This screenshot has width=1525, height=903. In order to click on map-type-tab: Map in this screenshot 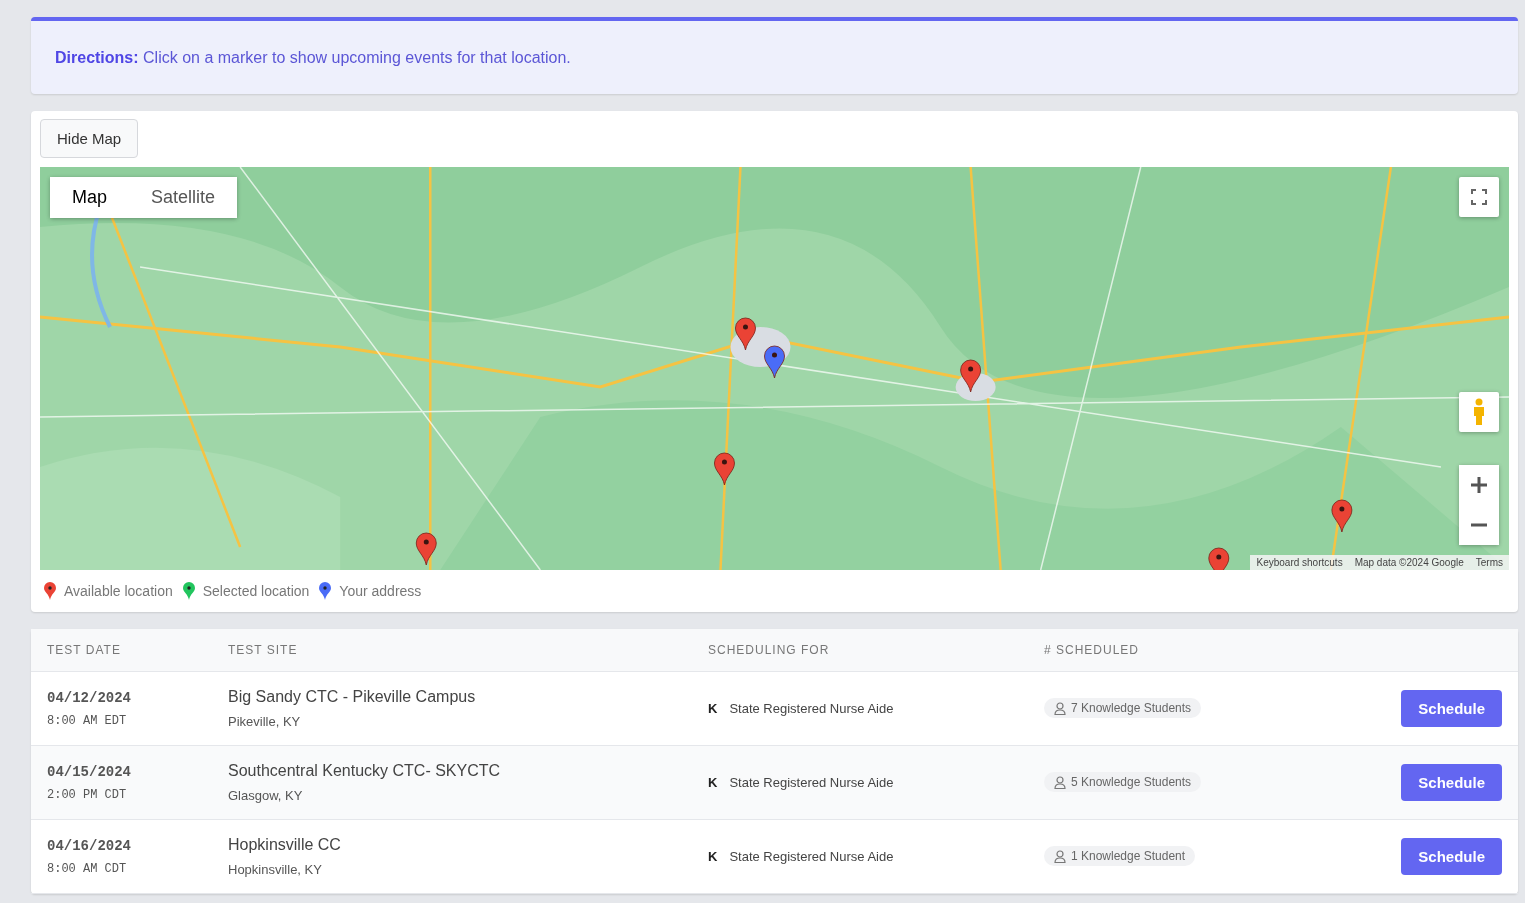, I will do `click(89, 197)`.